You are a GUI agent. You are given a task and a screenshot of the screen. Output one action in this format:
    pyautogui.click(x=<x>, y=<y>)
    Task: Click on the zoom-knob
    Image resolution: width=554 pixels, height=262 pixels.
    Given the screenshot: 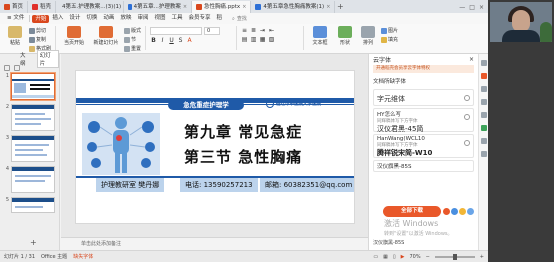 What is the action you would take?
    pyautogui.click(x=454, y=256)
    